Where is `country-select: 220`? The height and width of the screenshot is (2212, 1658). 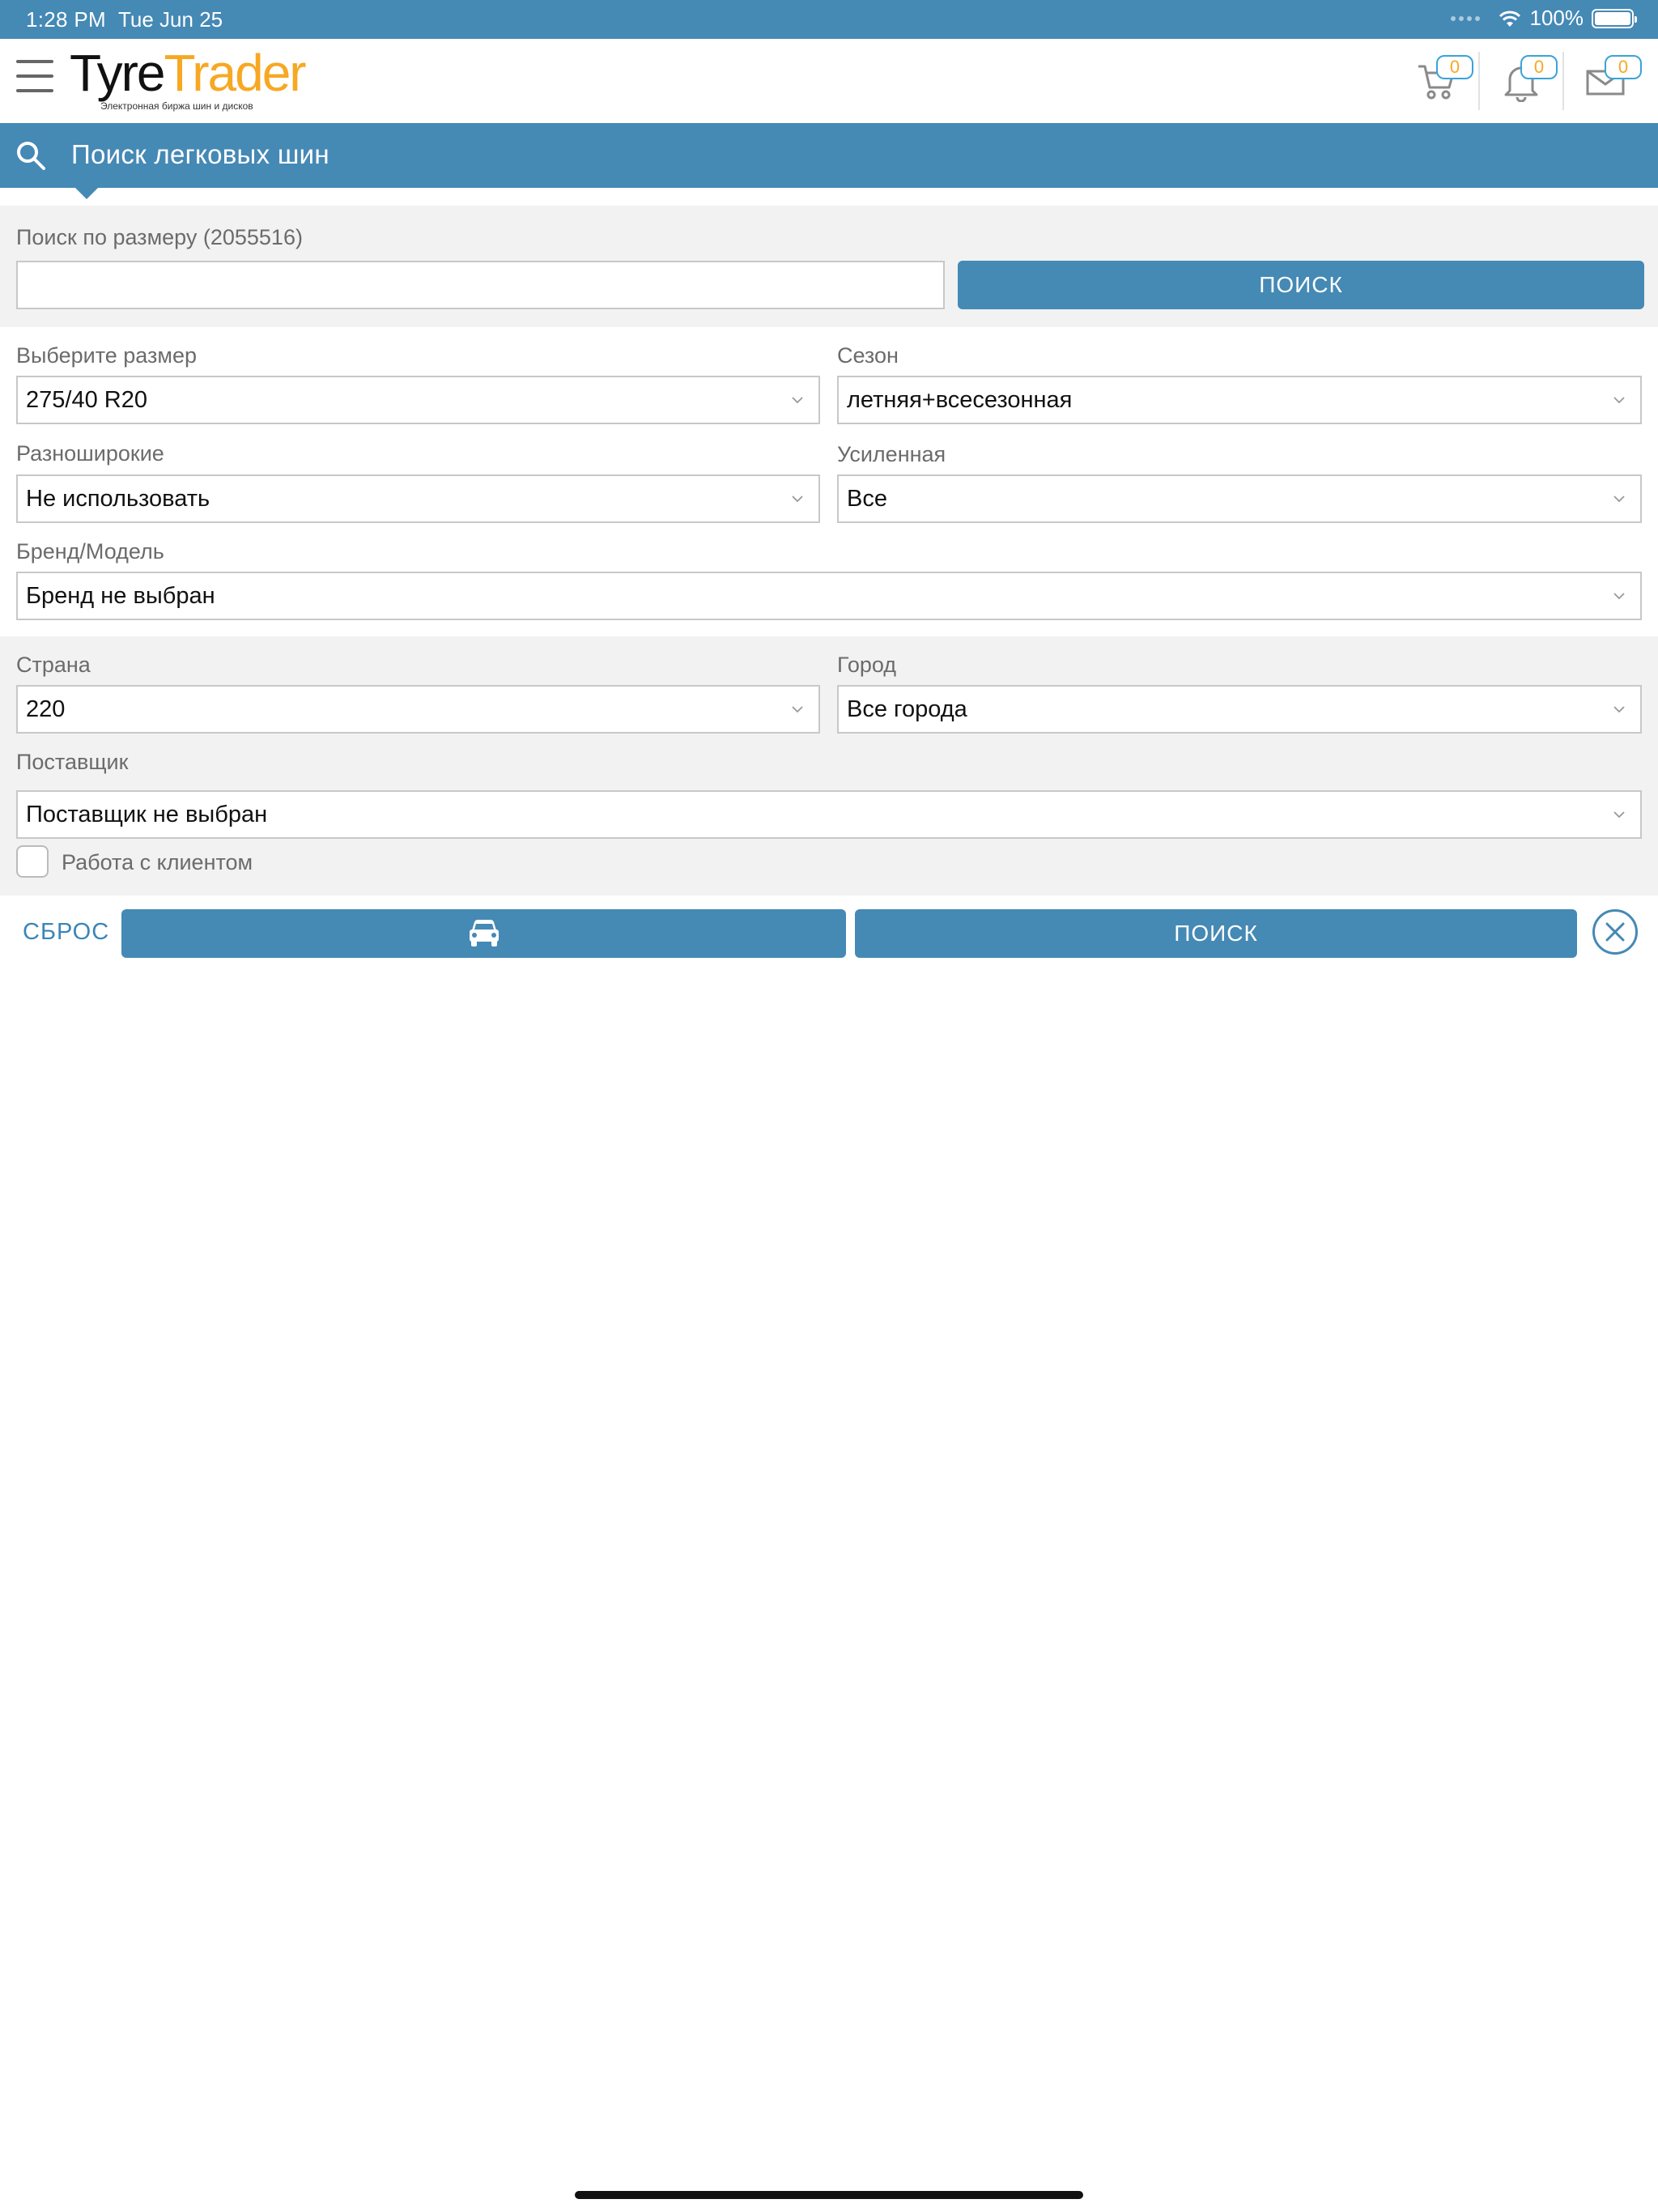
country-select: 220 is located at coordinates (418, 710).